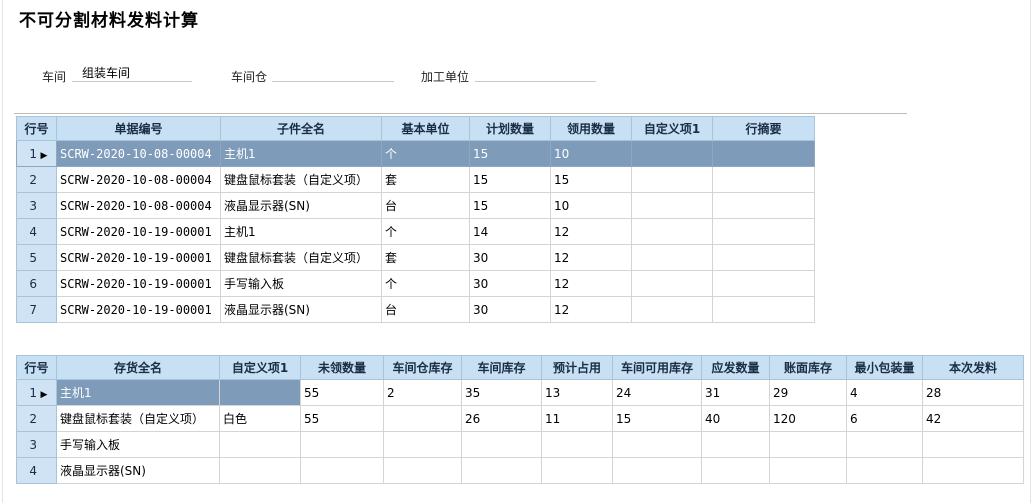  I want to click on table-row: 6 SCRW-2020-10-19-00001 手写输入板个 30 12, so click(415, 283).